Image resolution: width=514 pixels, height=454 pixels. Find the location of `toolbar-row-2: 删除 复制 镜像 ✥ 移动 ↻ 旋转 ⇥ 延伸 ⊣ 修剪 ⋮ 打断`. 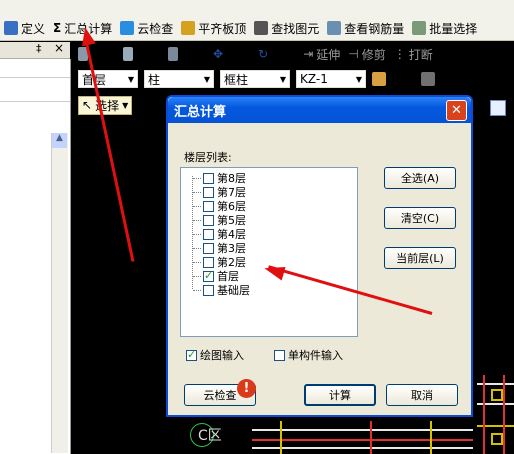

toolbar-row-2: 删除 复制 镜像 ✥ 移动 ↻ 旋转 ⇥ 延伸 ⊣ 修剪 ⋮ 打断 is located at coordinates (259, 54).